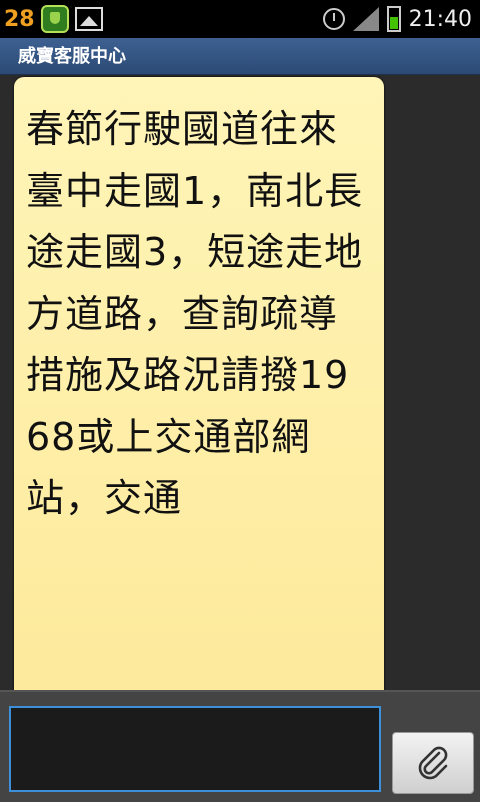 Image resolution: width=480 pixels, height=802 pixels. I want to click on compose-bar, so click(240, 746).